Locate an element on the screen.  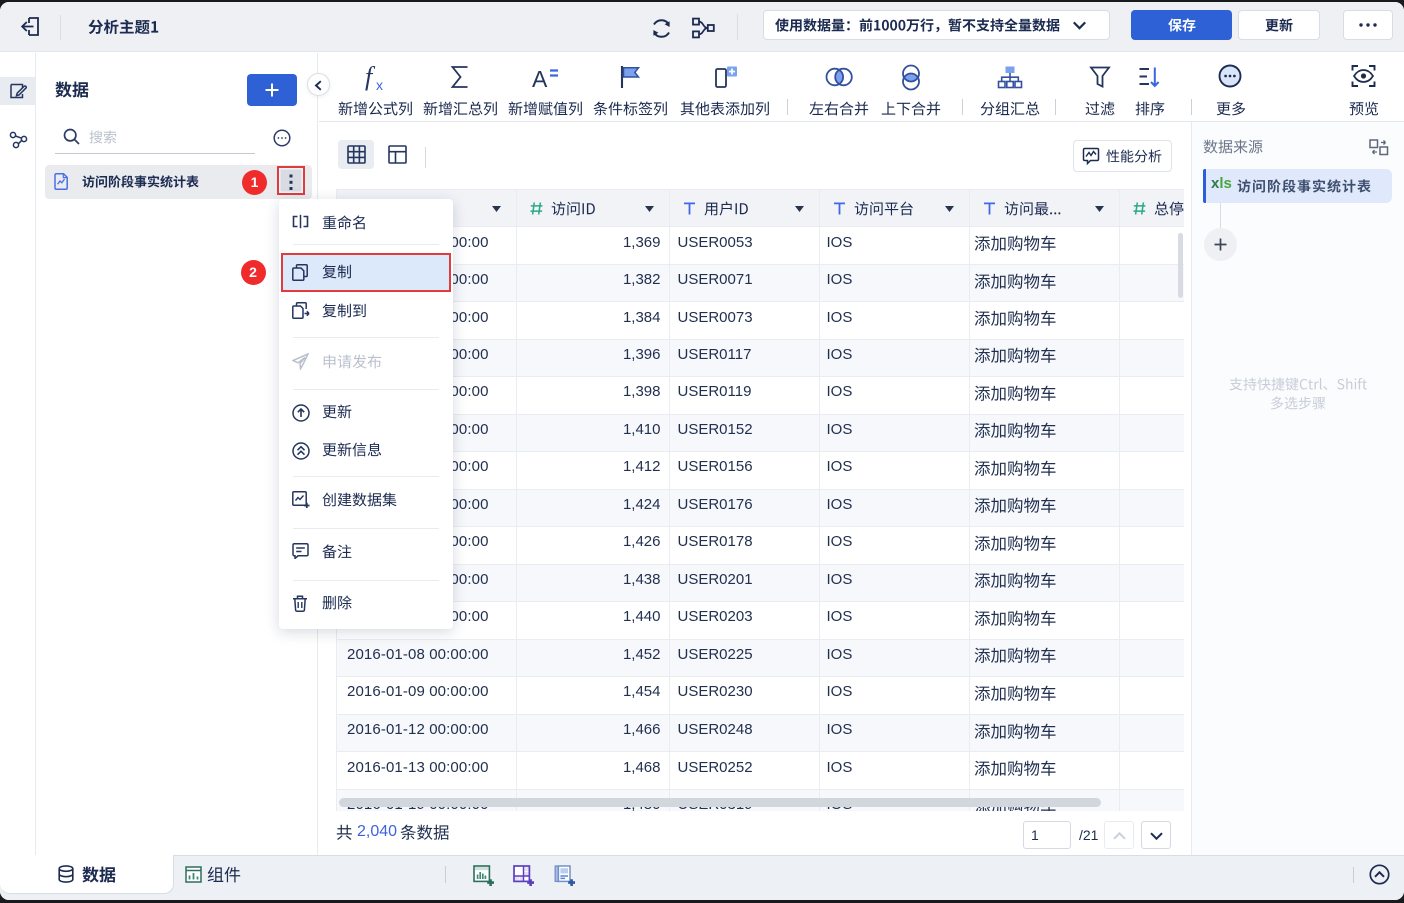
svg-text: f is located at coordinates (370, 78).